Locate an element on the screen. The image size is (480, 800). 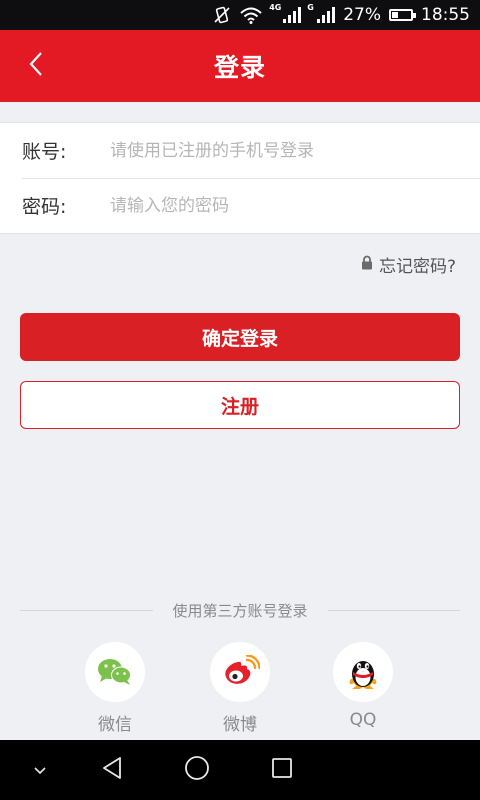
hide-nav-button is located at coordinates (40, 770).